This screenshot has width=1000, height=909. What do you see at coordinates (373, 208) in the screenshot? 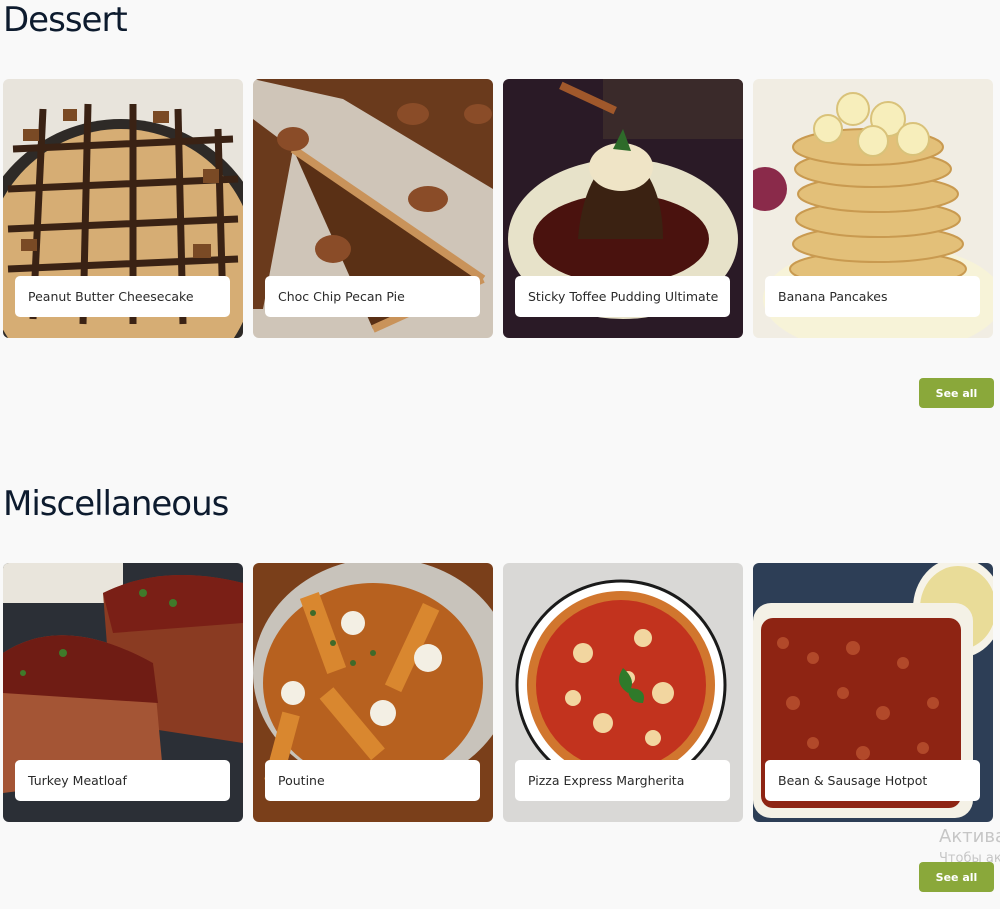
I see `recipe-card: Choc Chip Pecan Pie` at bounding box center [373, 208].